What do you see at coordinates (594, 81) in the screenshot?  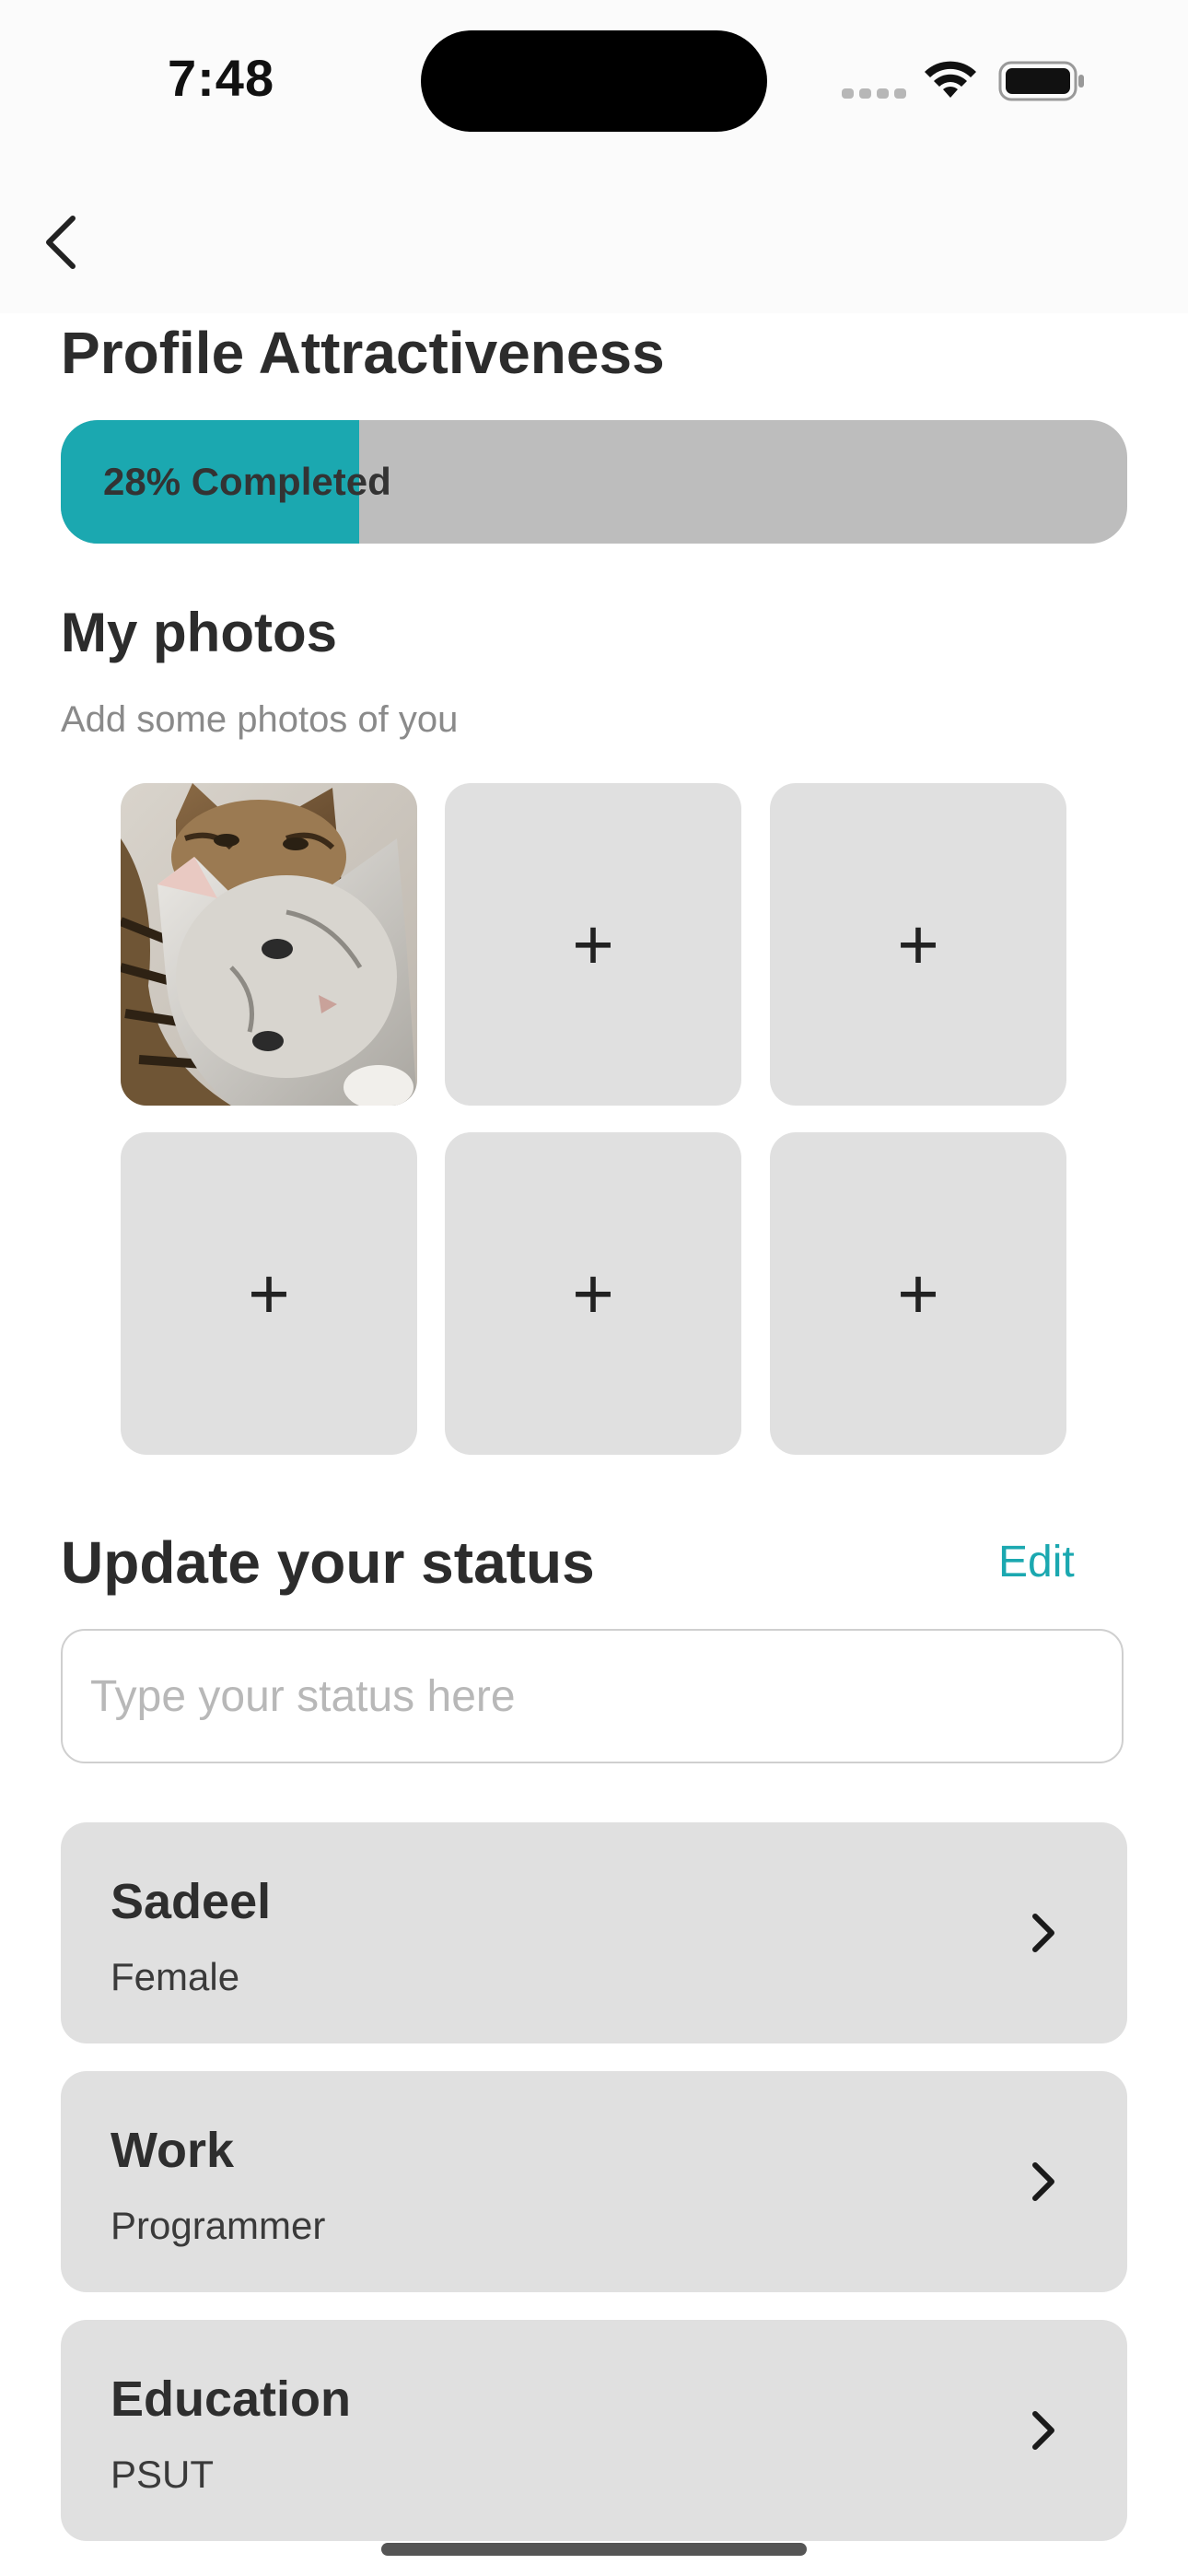 I see `dynamic-island` at bounding box center [594, 81].